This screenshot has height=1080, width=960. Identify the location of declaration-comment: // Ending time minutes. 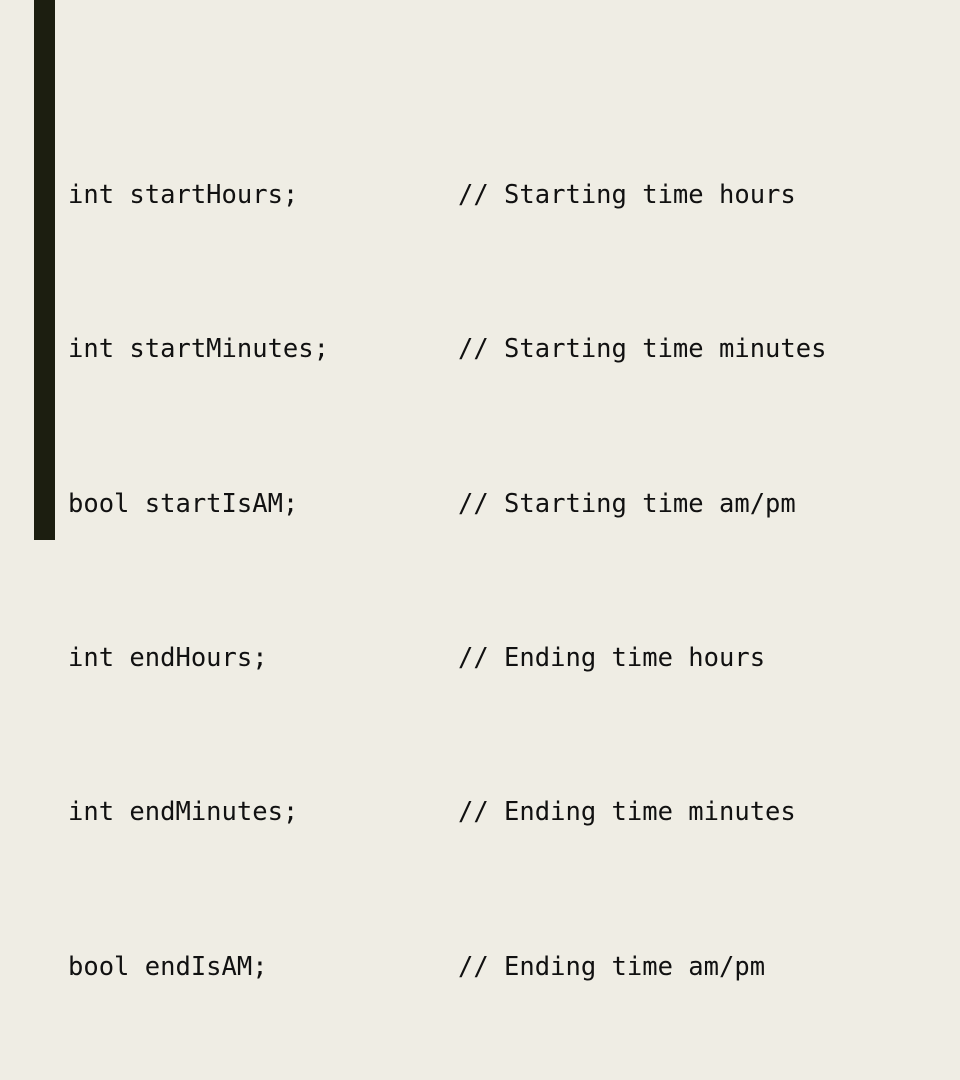
(627, 812).